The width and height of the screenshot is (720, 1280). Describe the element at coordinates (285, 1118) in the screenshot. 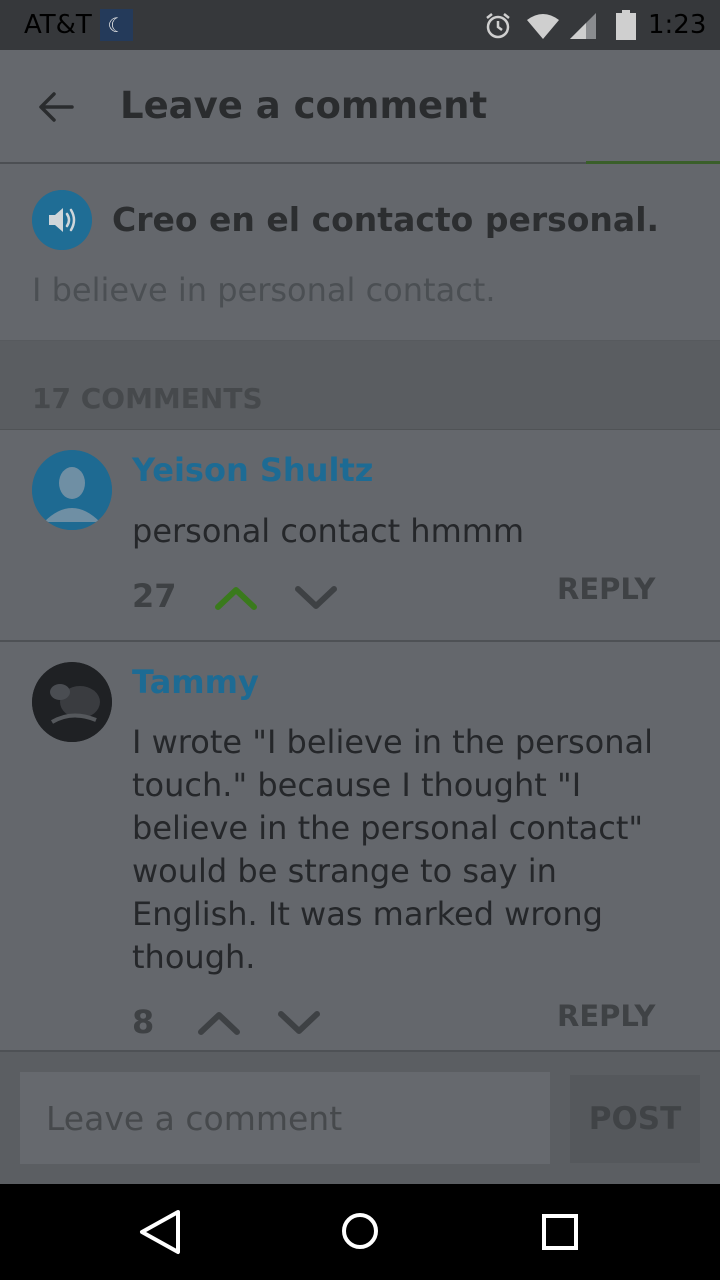

I see `comment-input` at that location.